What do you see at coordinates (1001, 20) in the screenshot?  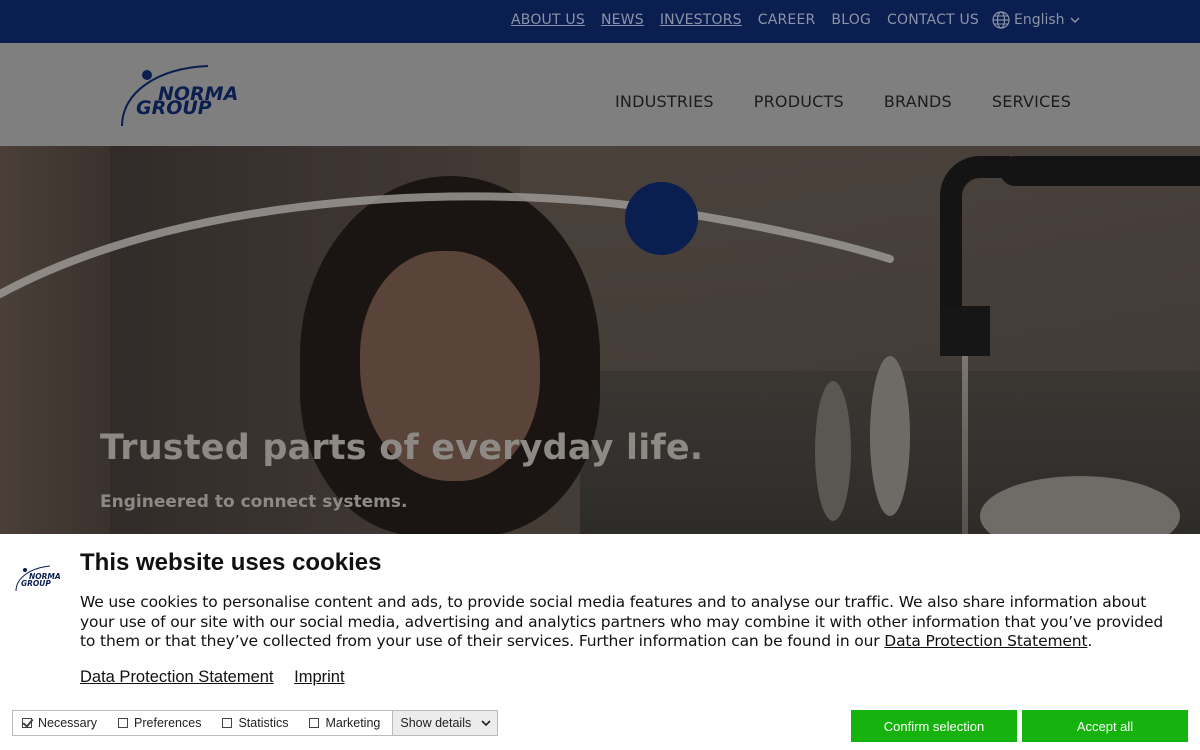 I see `globe-icon` at bounding box center [1001, 20].